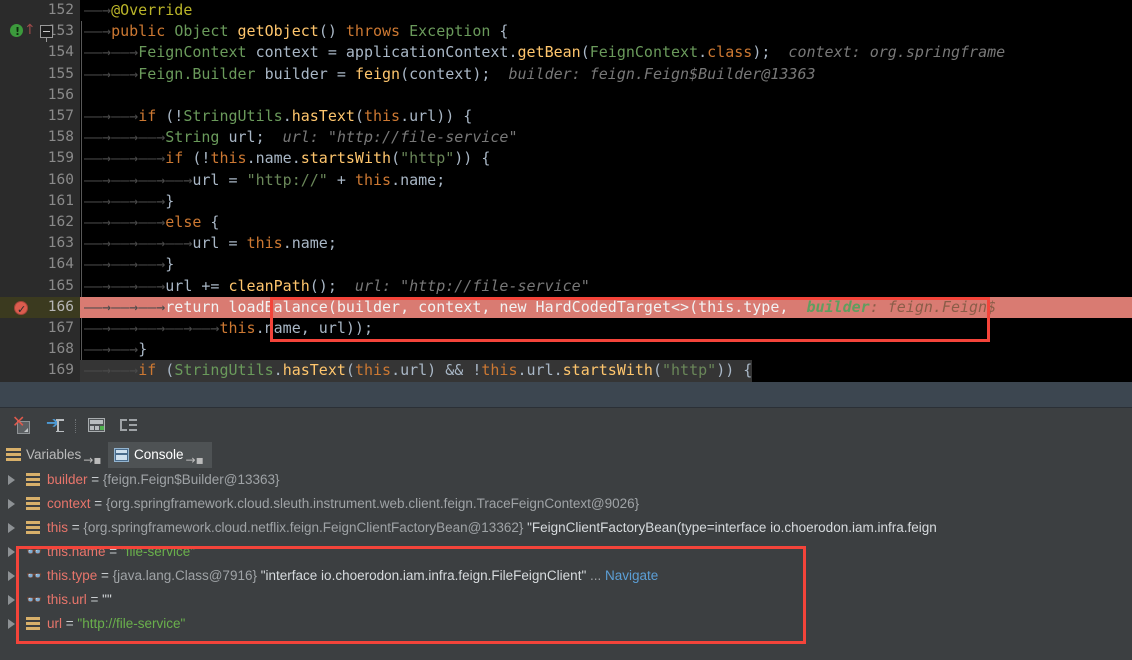  Describe the element at coordinates (40, 180) in the screenshot. I see `line-number-160: 160` at that location.